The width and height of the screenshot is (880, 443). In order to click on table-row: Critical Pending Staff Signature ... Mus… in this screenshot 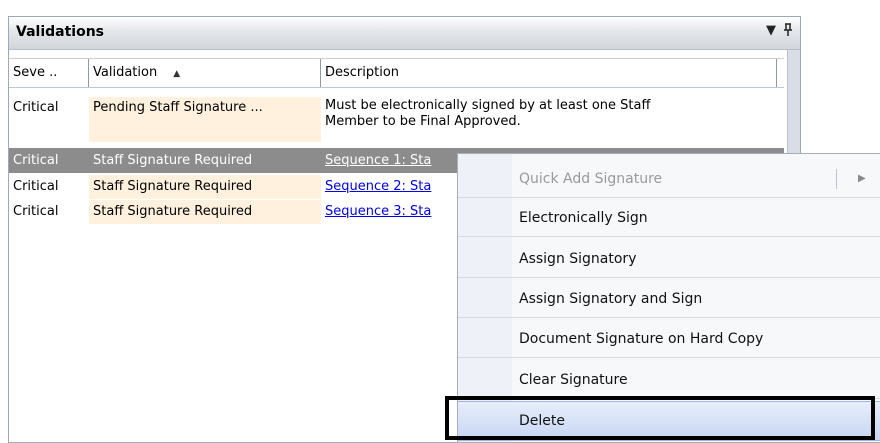, I will do `click(396, 119)`.